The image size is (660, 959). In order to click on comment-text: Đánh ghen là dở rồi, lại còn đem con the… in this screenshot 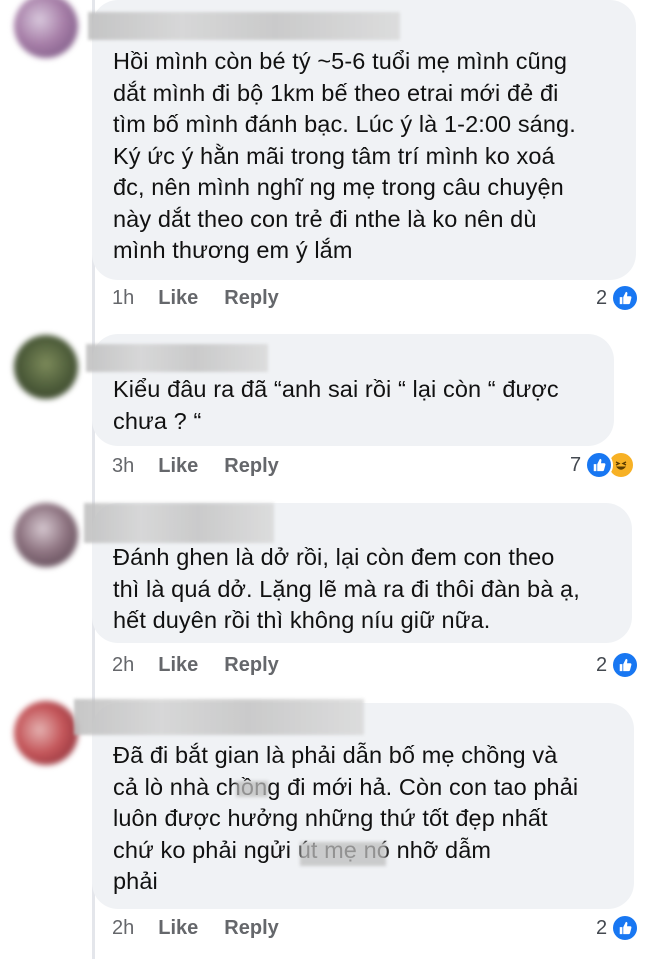, I will do `click(346, 588)`.